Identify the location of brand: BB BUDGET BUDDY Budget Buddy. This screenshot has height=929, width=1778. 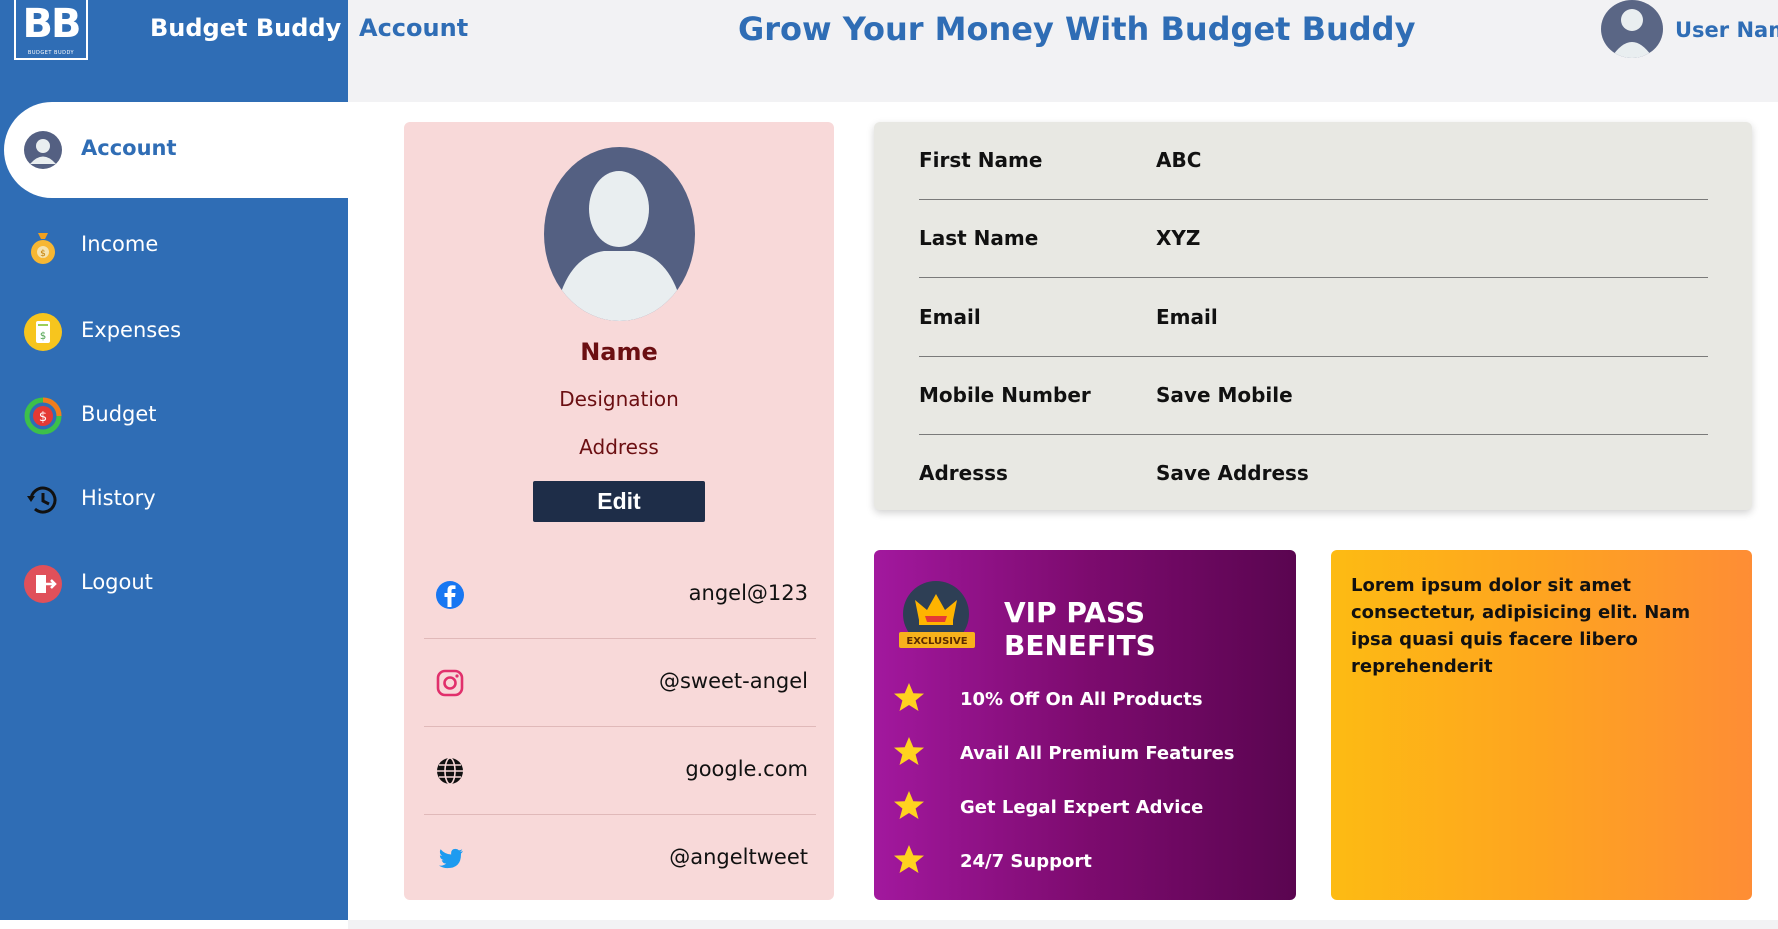
(174, 31).